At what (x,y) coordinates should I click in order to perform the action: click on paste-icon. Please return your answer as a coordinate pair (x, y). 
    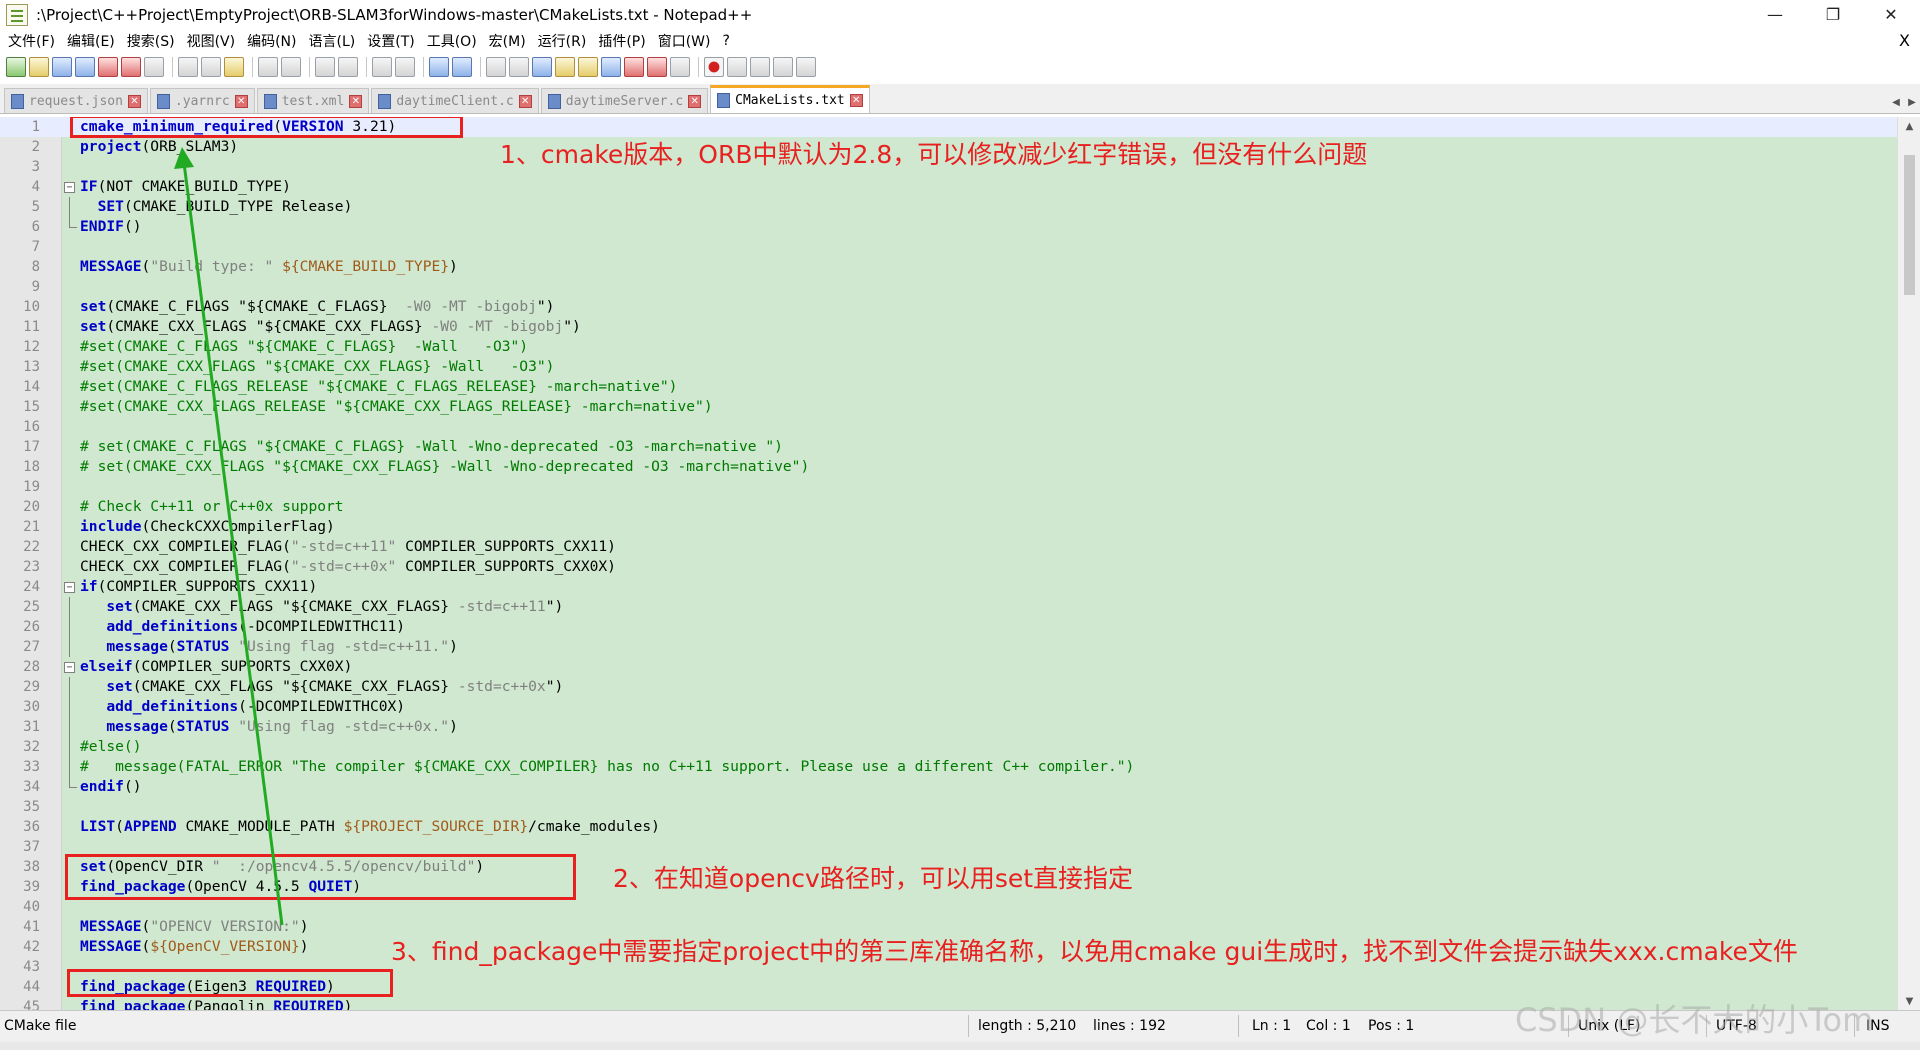
    Looking at the image, I should click on (234, 67).